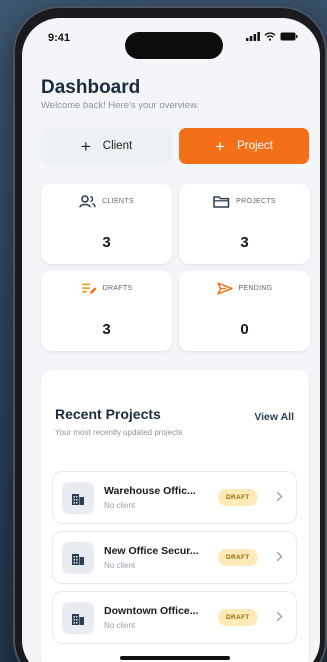  I want to click on stat-label: PROJECTS, so click(256, 201).